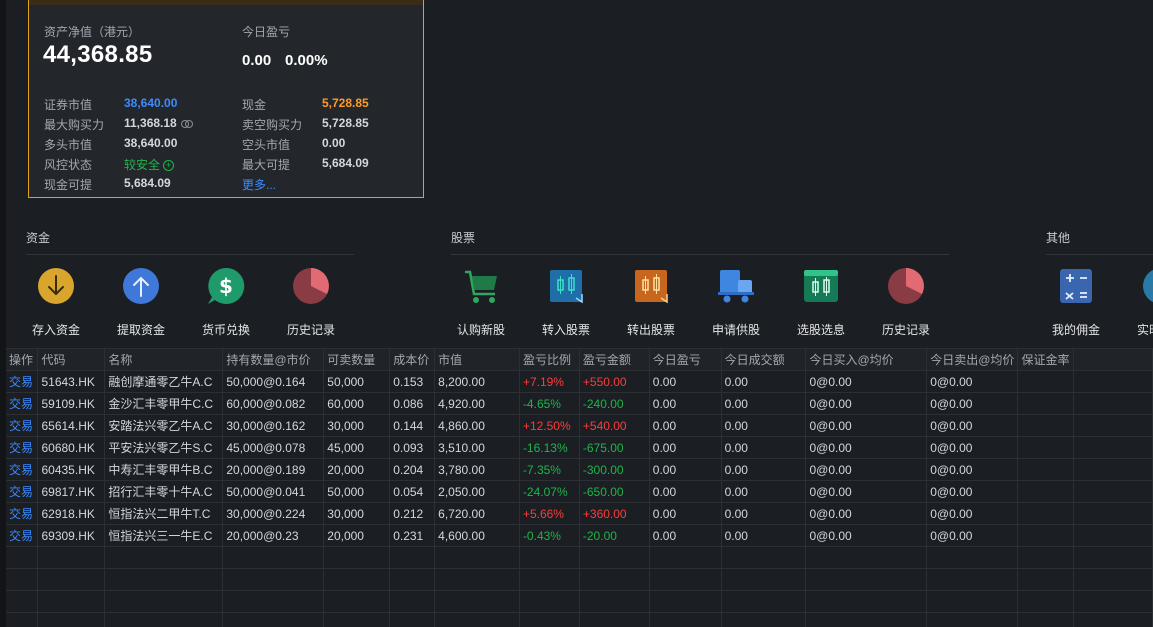  Describe the element at coordinates (477, 513) in the screenshot. I see `table-cell: 6,720.00` at that location.